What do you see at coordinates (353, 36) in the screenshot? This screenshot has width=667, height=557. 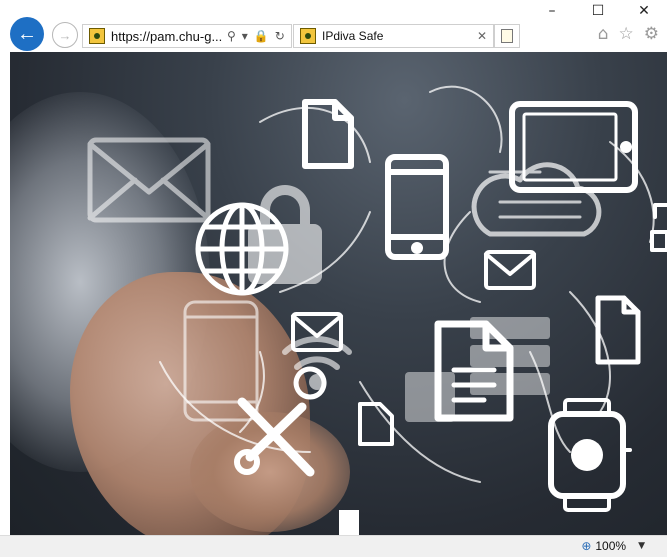 I see `tab-title: IPdiva Safe` at bounding box center [353, 36].